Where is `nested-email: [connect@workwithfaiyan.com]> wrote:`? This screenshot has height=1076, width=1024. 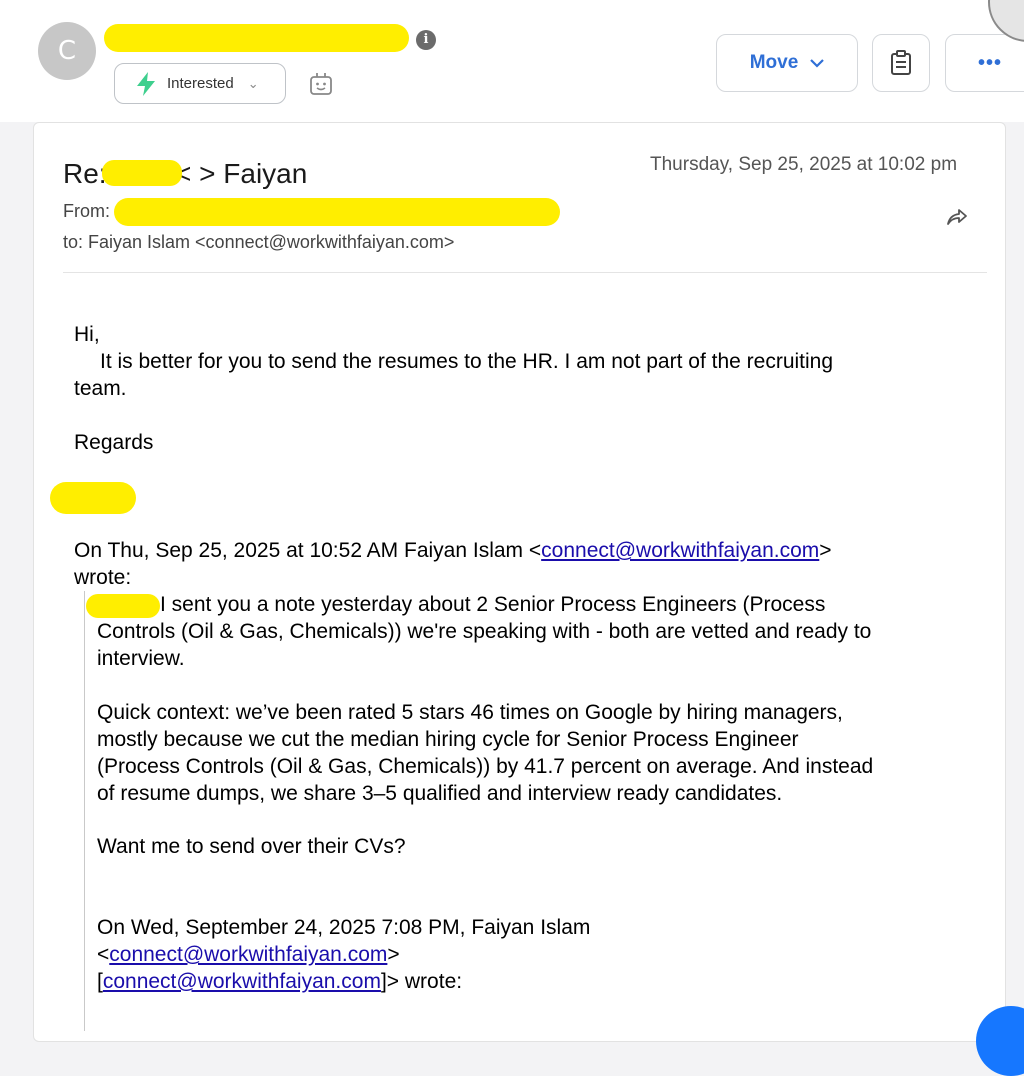 nested-email: [connect@workwithfaiyan.com]> wrote: is located at coordinates (280, 981).